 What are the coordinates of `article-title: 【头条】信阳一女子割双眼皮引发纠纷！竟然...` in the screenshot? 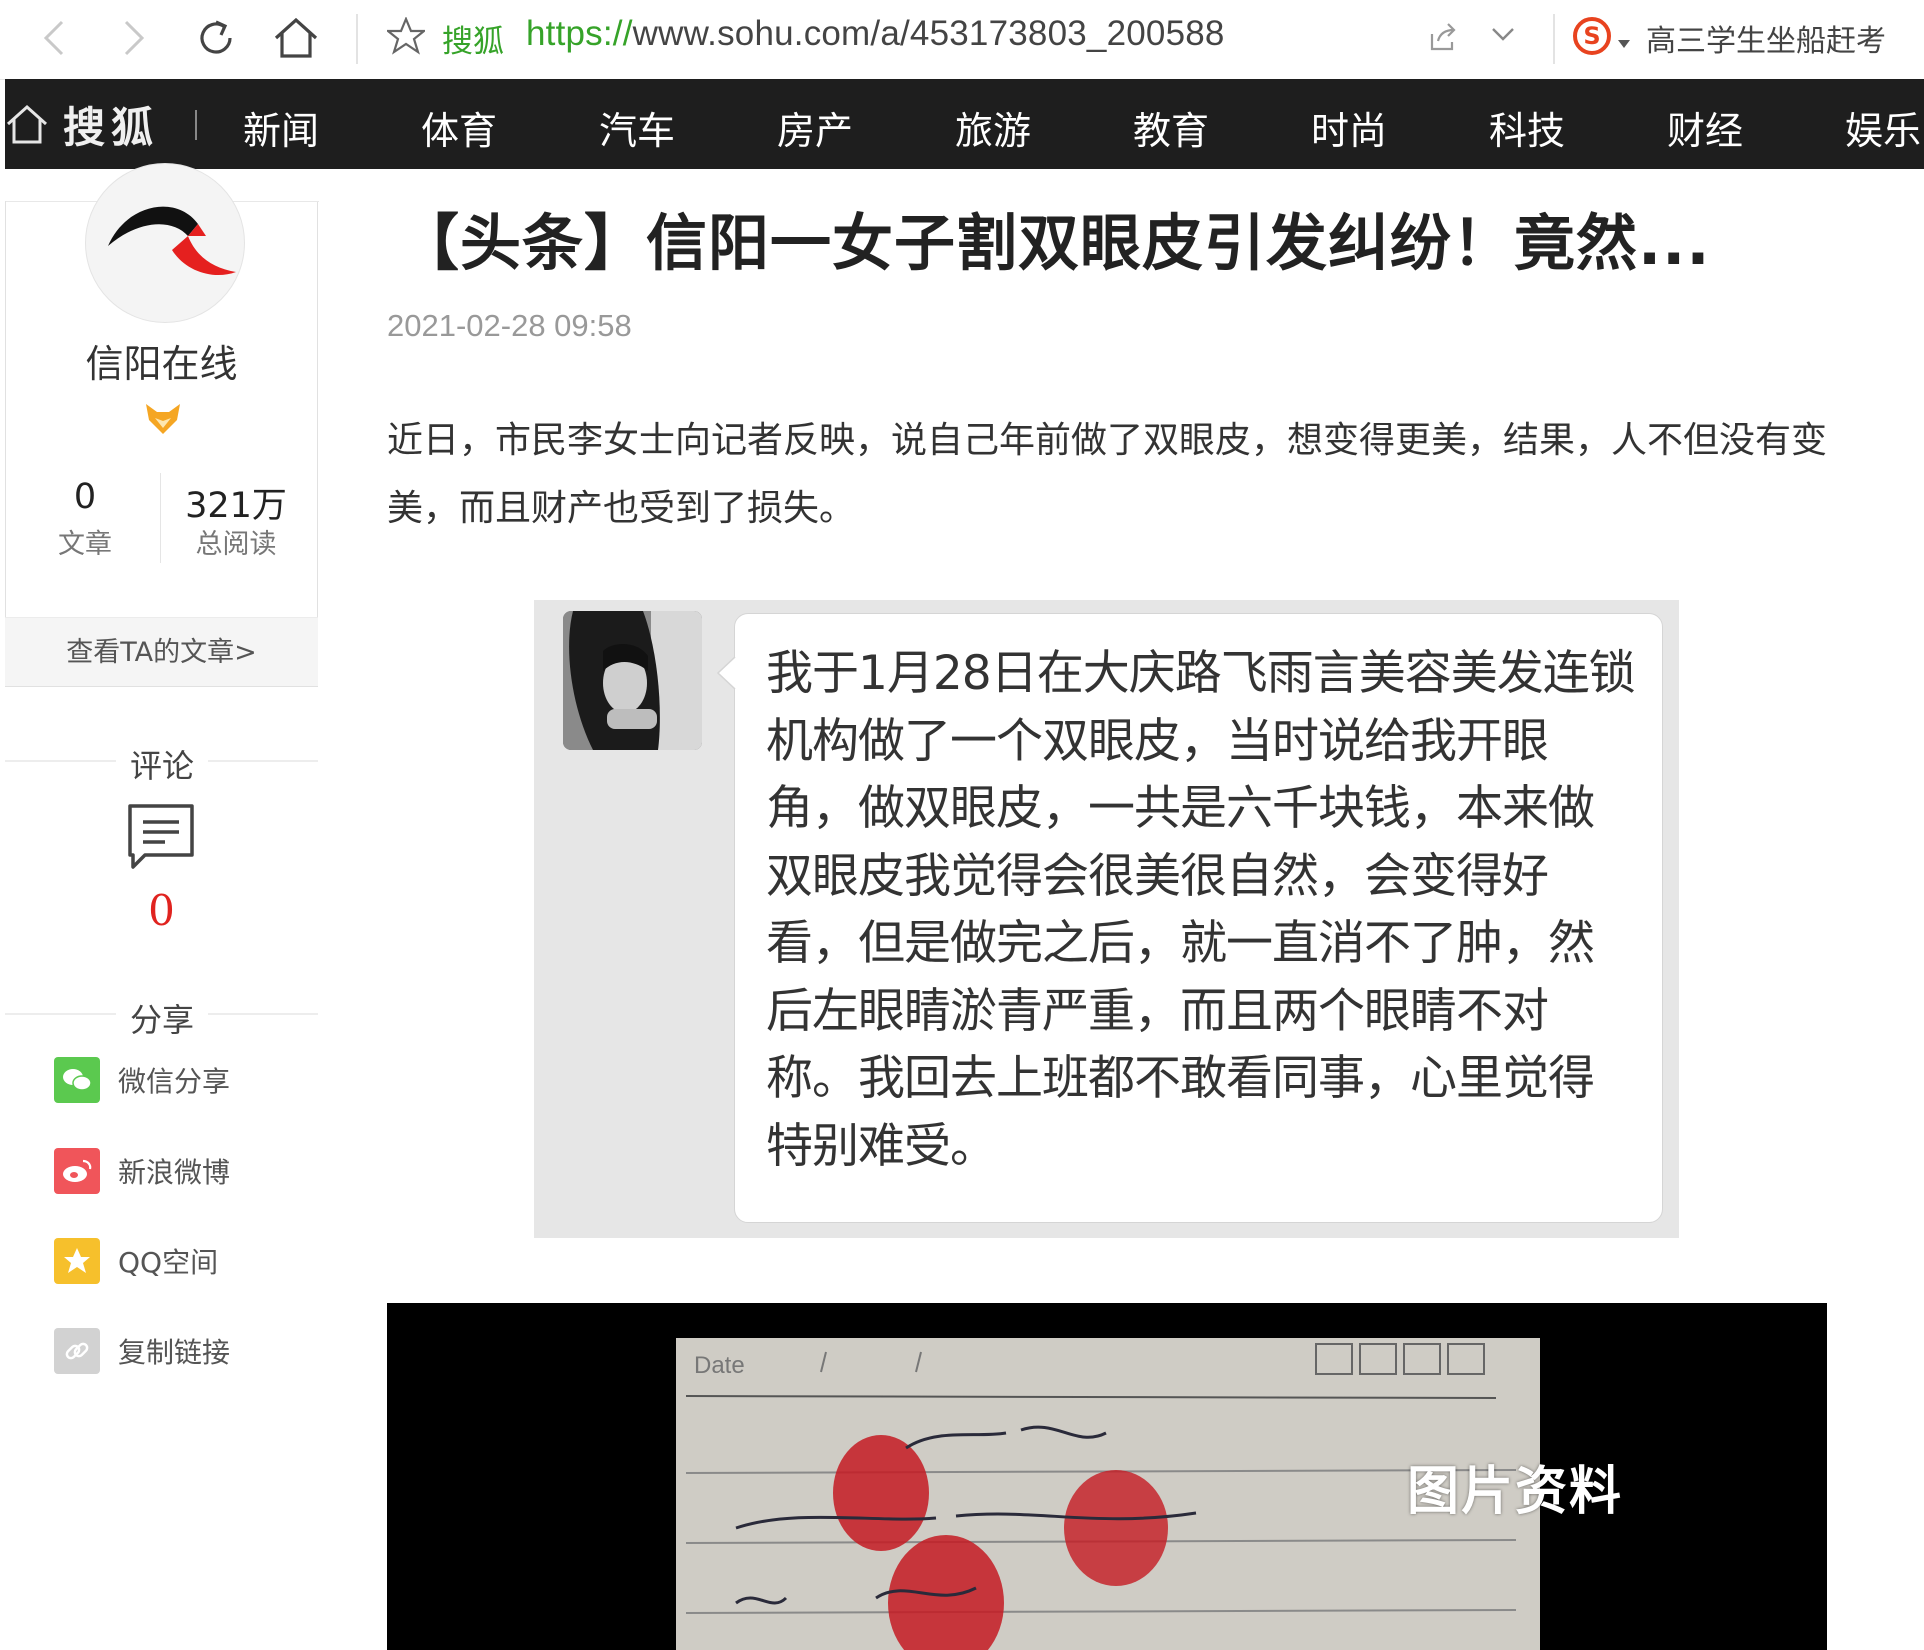 It's located at (1054, 243).